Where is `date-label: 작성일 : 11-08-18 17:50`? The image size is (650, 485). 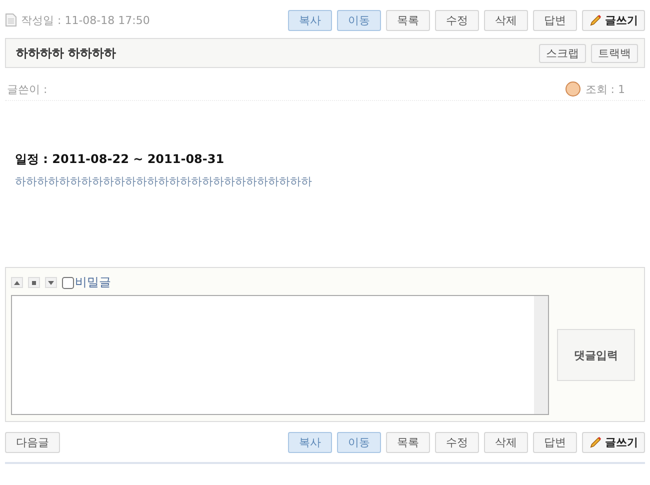 date-label: 작성일 : 11-08-18 17:50 is located at coordinates (85, 20).